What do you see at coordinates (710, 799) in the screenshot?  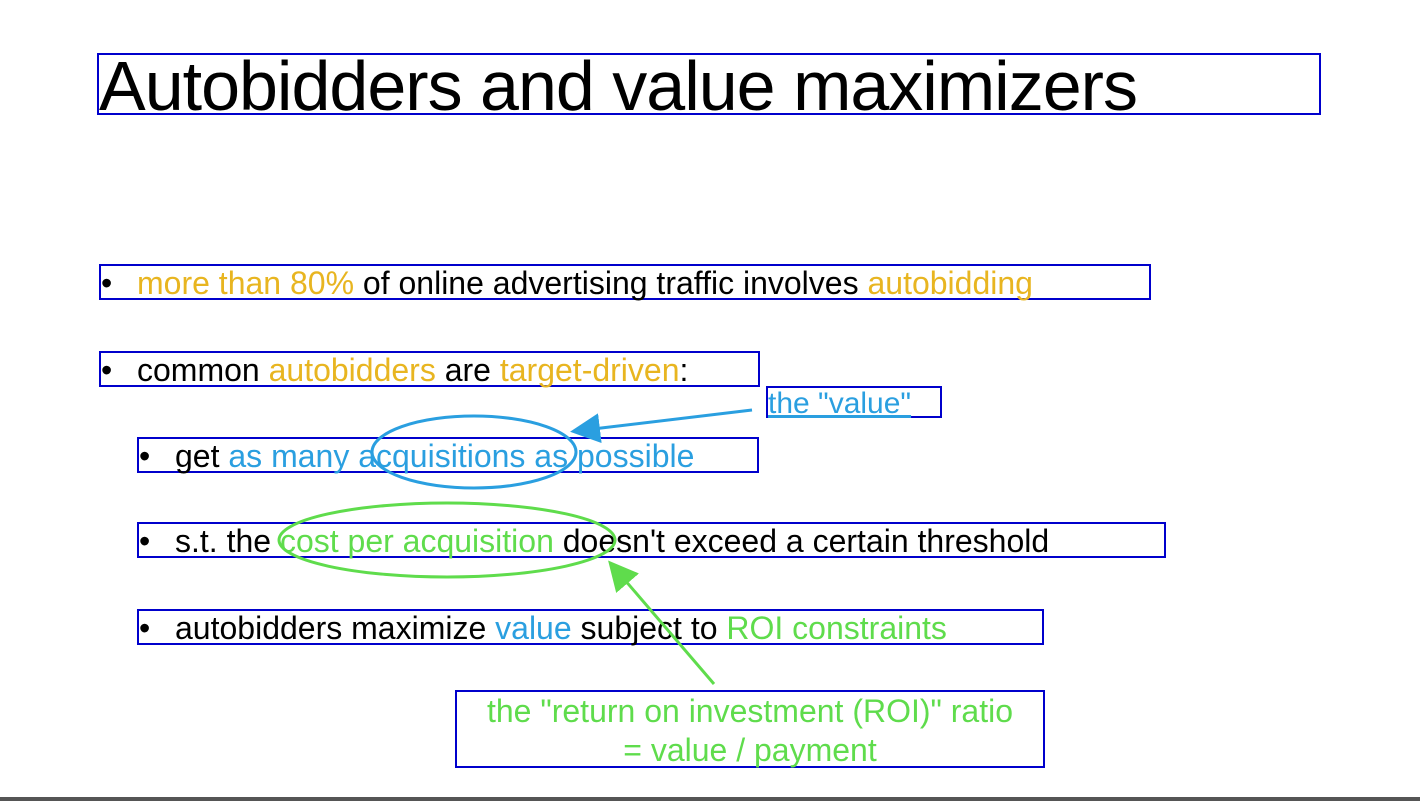 I see `bottom-bar` at bounding box center [710, 799].